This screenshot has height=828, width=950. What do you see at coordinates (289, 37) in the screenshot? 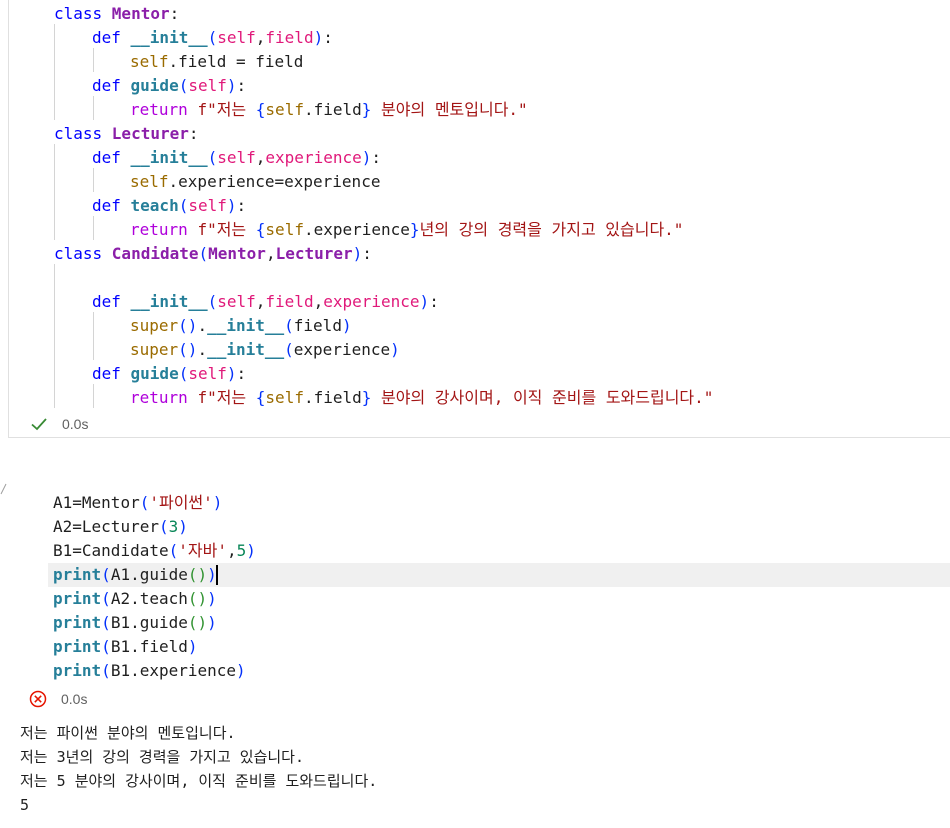
I see `code-token: field` at bounding box center [289, 37].